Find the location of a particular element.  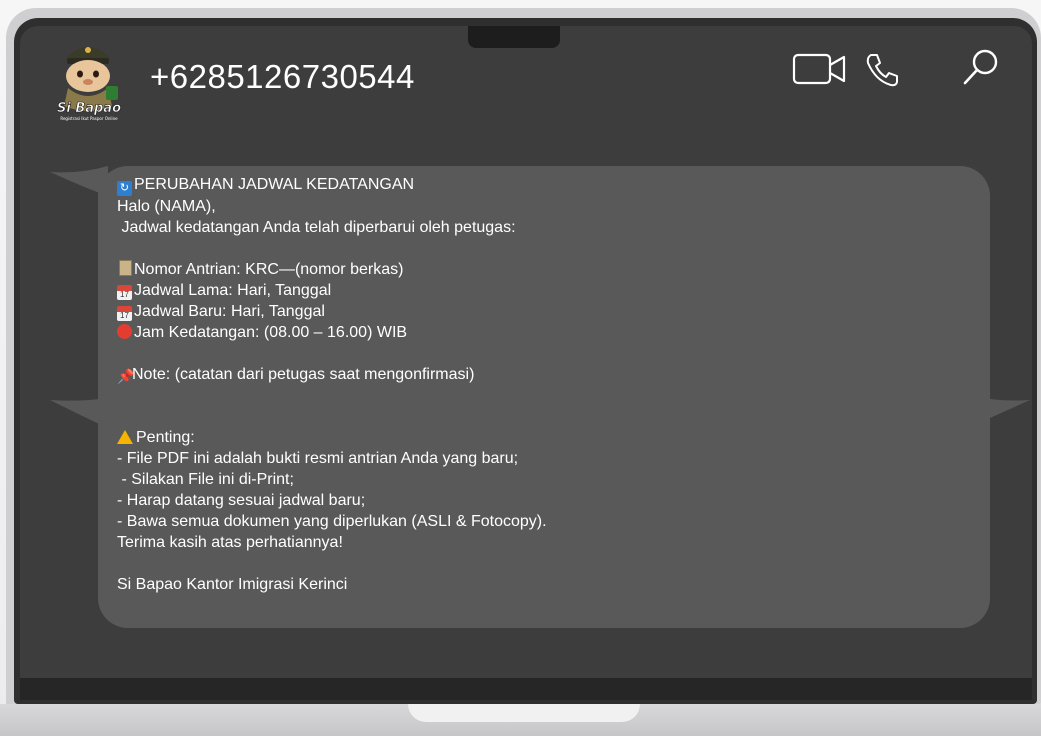

arrival-time-line: Jam Kedatangan: (08.00 – 16.00) WIB is located at coordinates (547, 332).